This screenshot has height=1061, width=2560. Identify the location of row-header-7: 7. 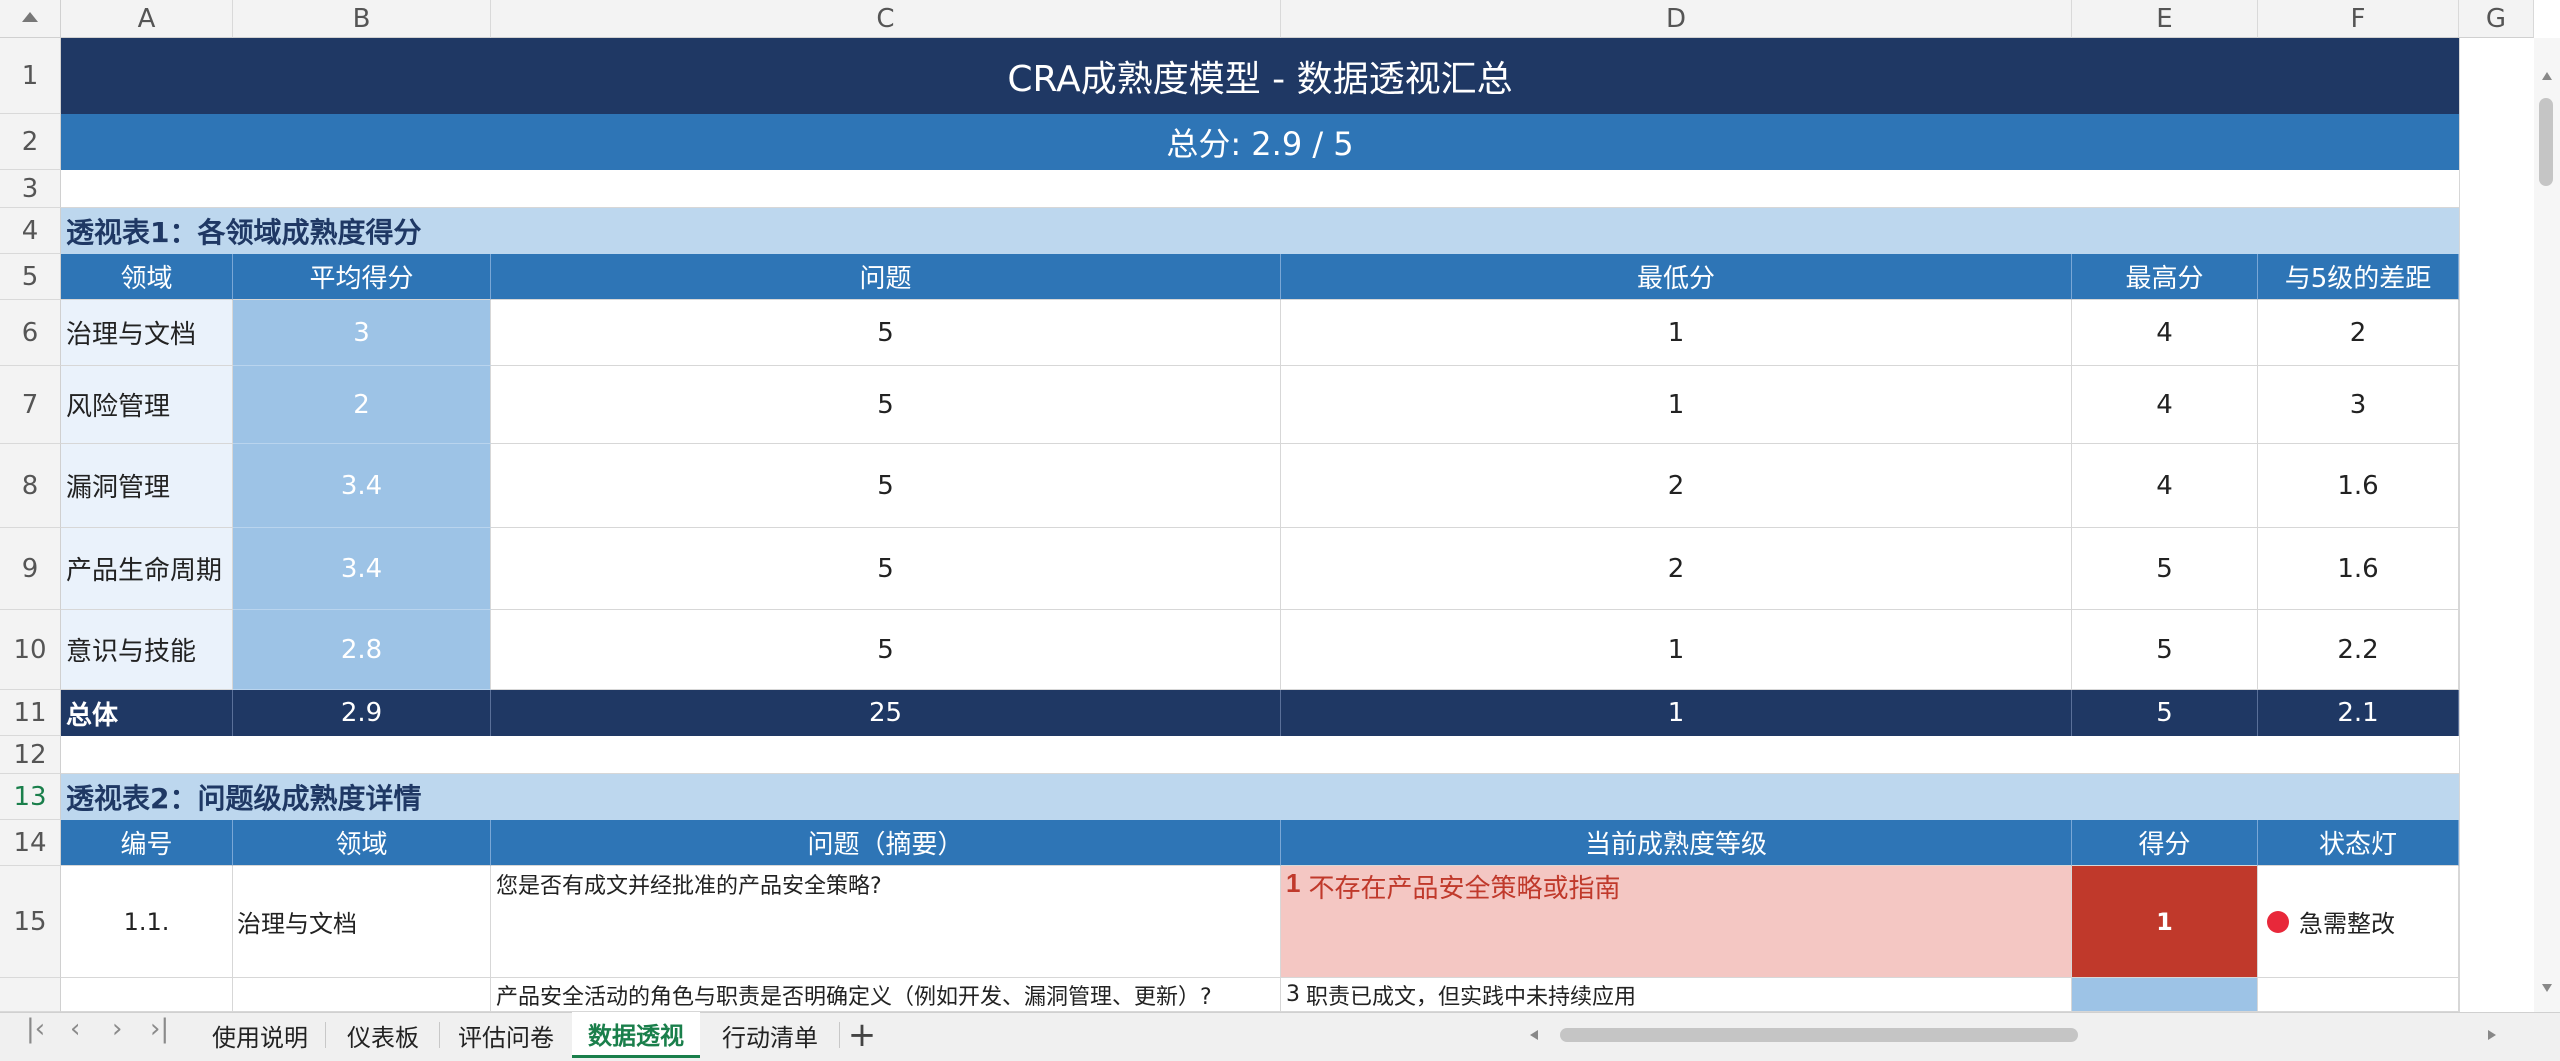
(30, 405).